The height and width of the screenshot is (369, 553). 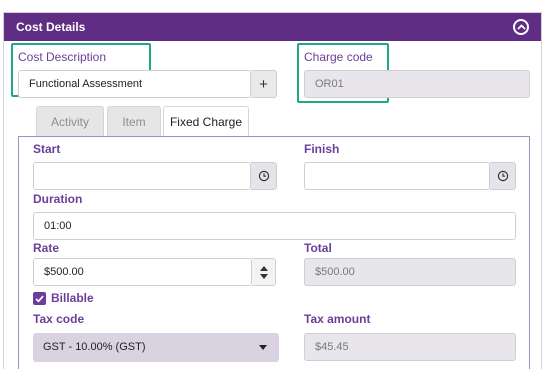 I want to click on charge-code-field: OR01, so click(x=417, y=84).